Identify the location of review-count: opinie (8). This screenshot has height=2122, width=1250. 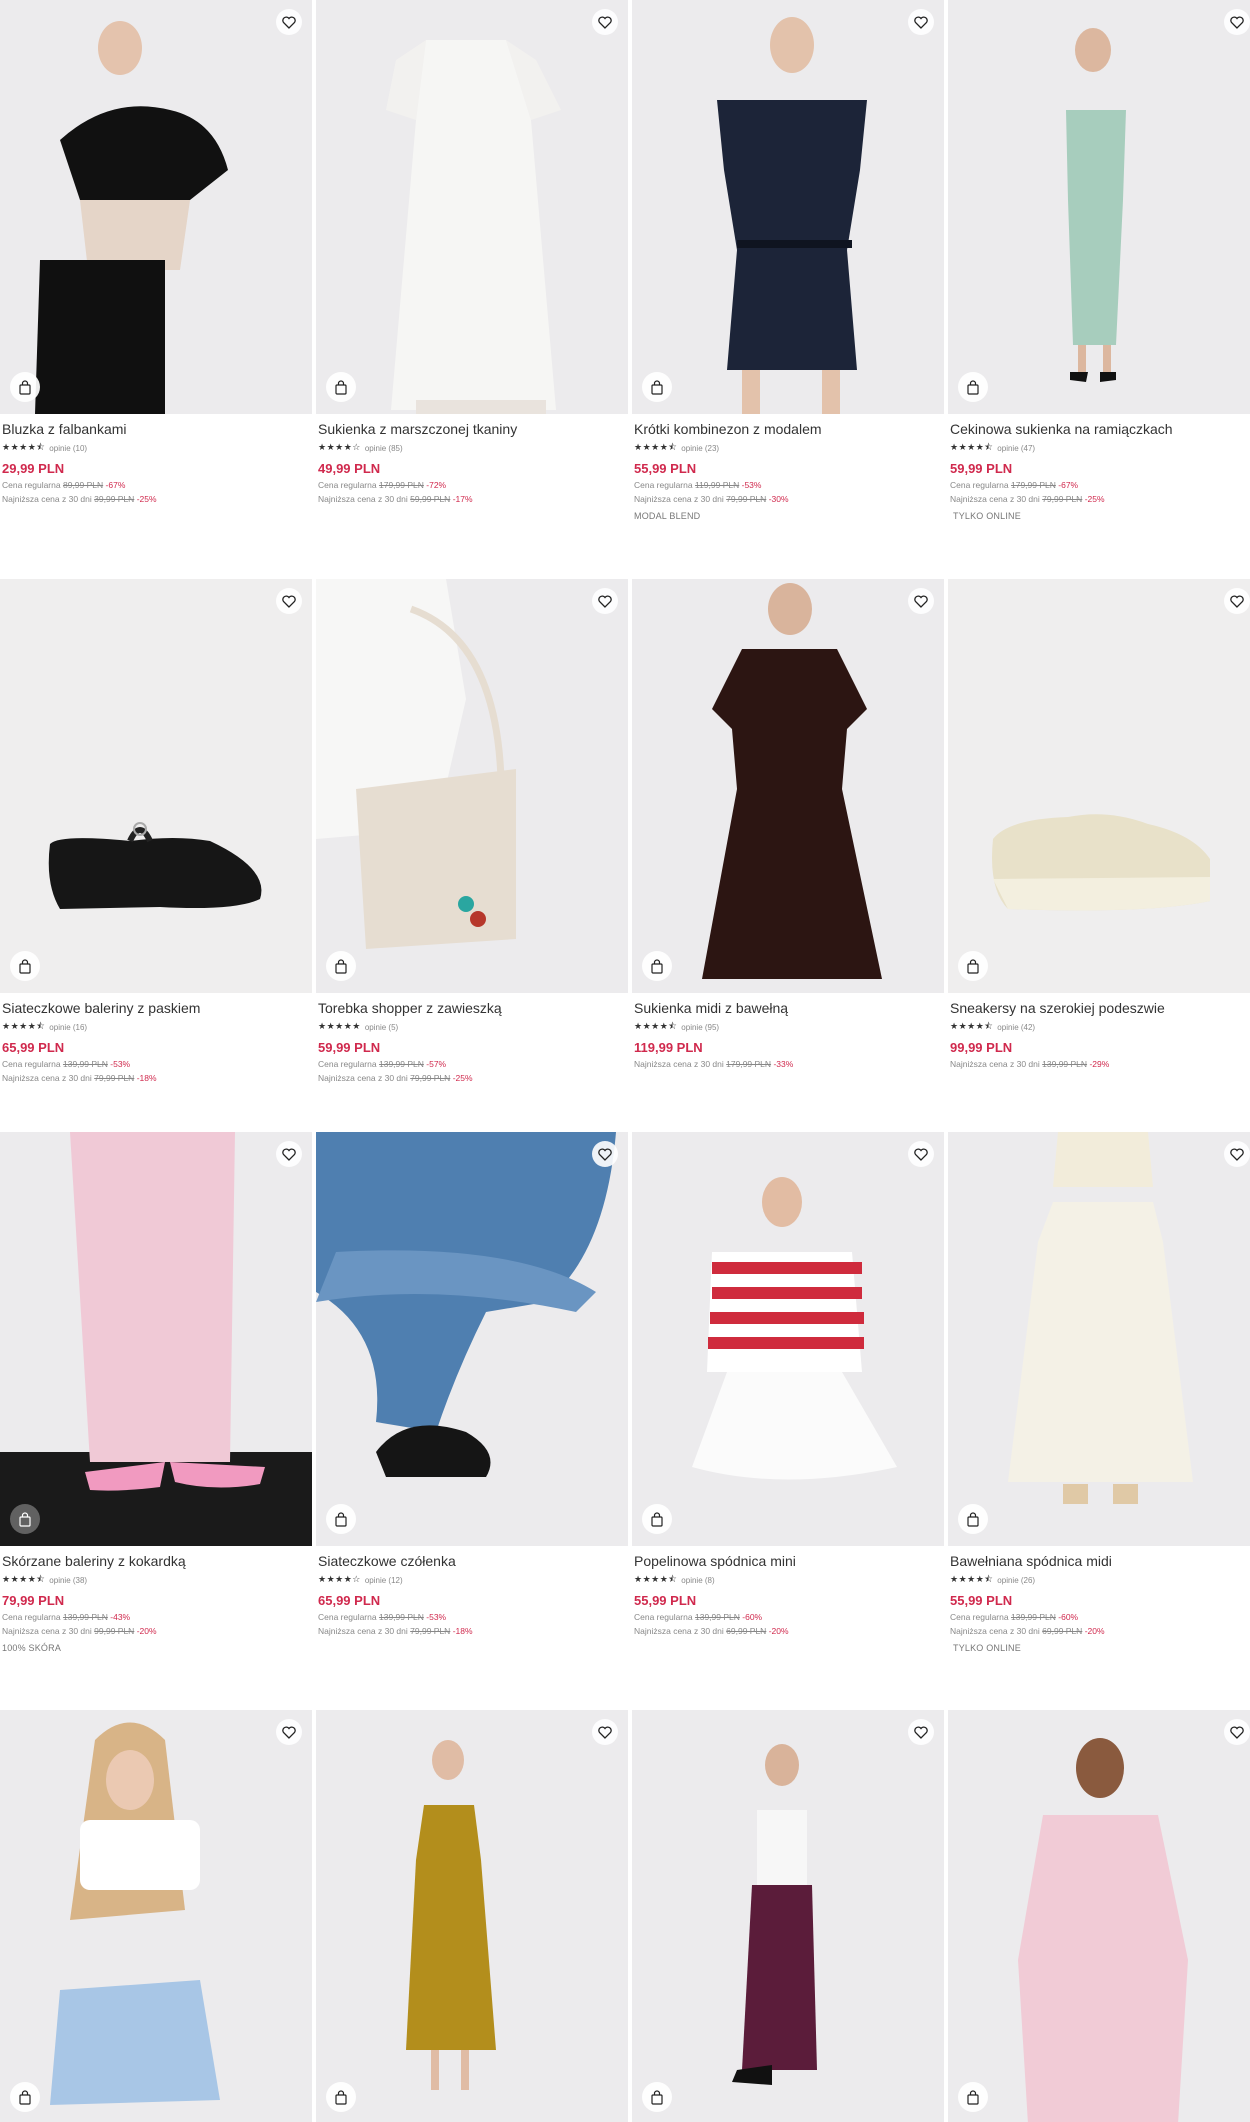
(697, 1580).